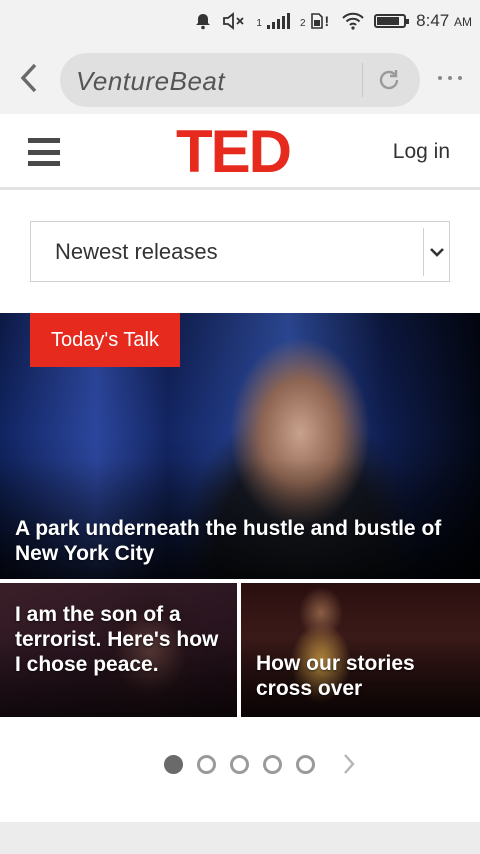 The height and width of the screenshot is (854, 480). I want to click on todays-talk-badge: Today's Talk, so click(105, 340).